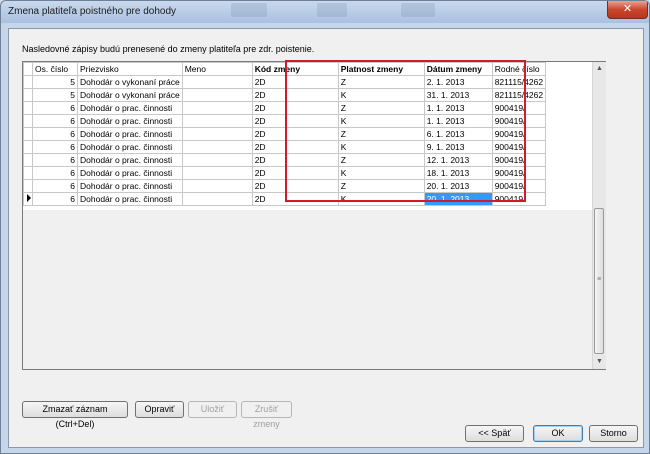 The width and height of the screenshot is (650, 454). I want to click on column-header-kod-zmeny: Kód zmeny, so click(295, 69).